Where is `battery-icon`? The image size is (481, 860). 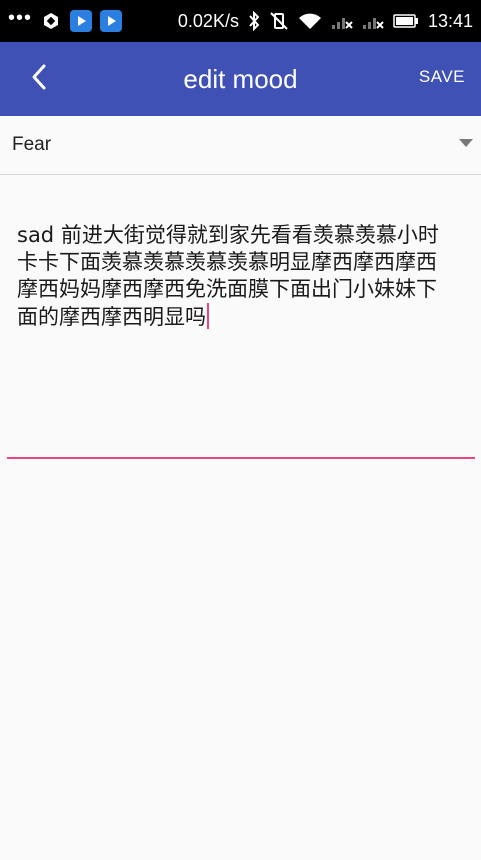 battery-icon is located at coordinates (406, 21).